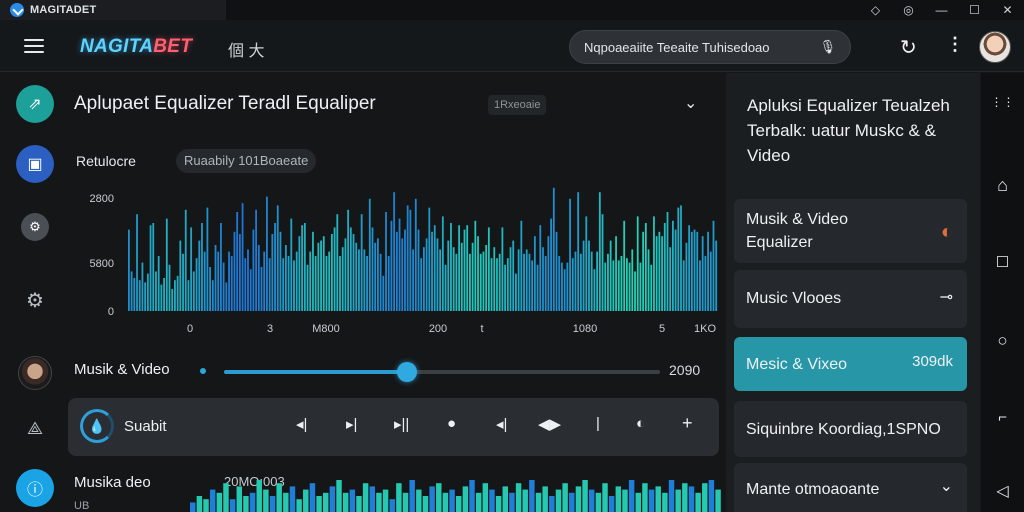 This screenshot has width=1024, height=512. What do you see at coordinates (1002, 417) in the screenshot?
I see `corner-icon: ⌐` at bounding box center [1002, 417].